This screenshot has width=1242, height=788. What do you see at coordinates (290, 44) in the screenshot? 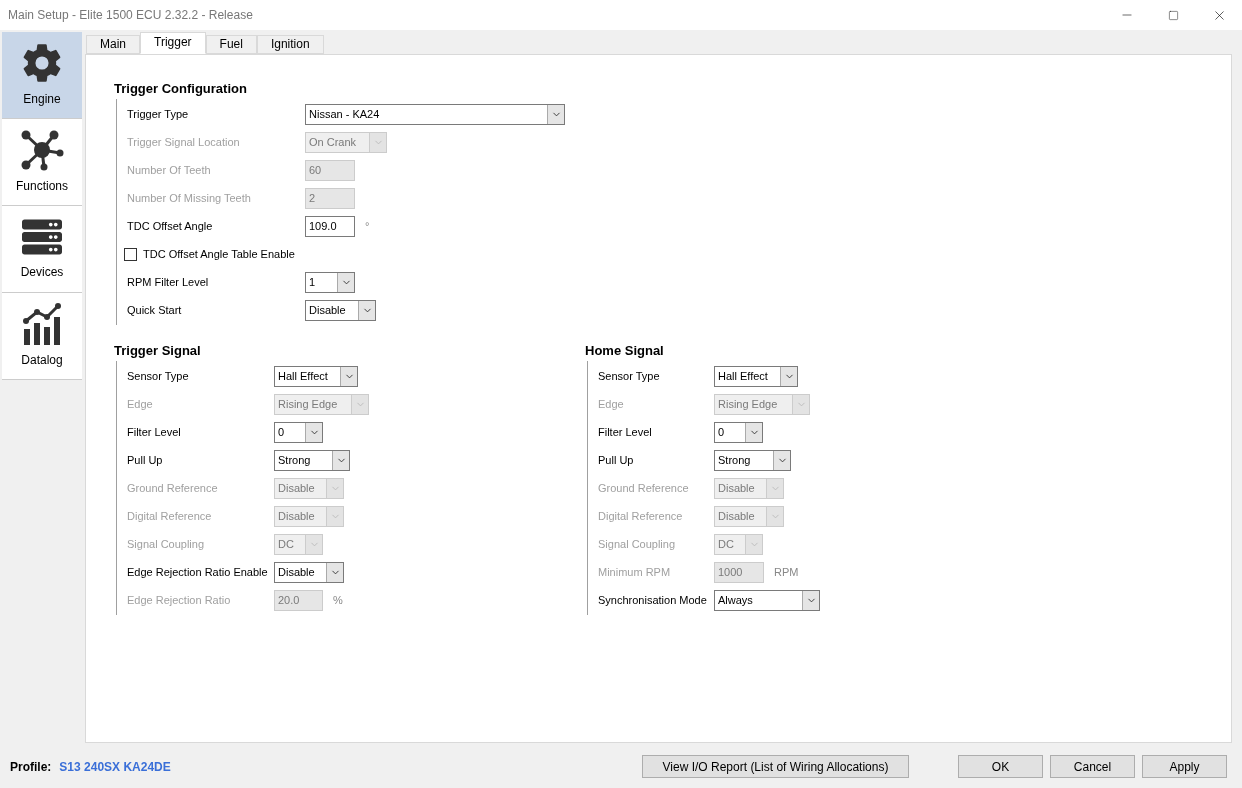
I see `tab: Ignition` at bounding box center [290, 44].